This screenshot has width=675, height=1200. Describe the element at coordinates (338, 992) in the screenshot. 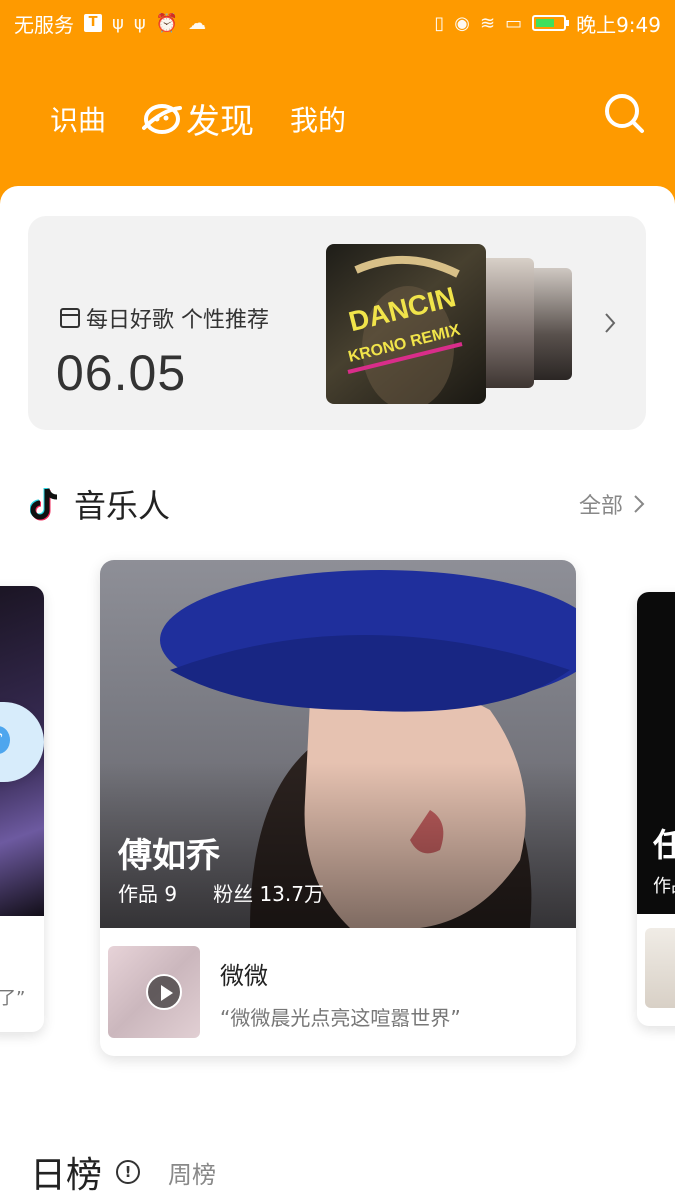

I see `artist-song-row: 微微 “微微晨光点亮这喧嚣世界”` at that location.